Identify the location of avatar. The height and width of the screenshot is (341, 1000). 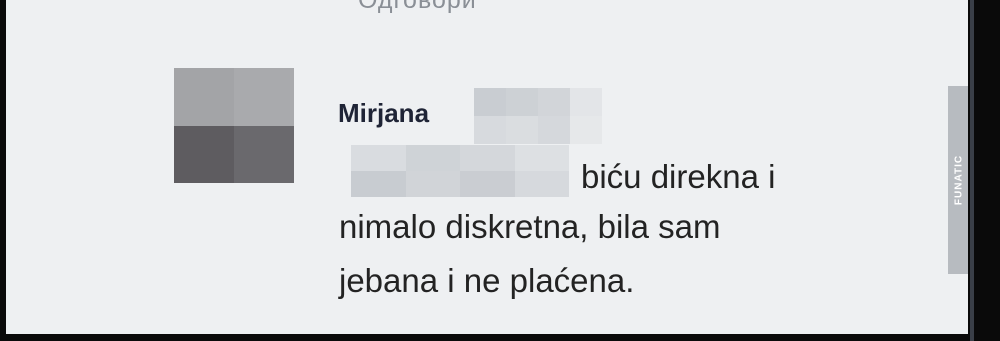
(234, 125).